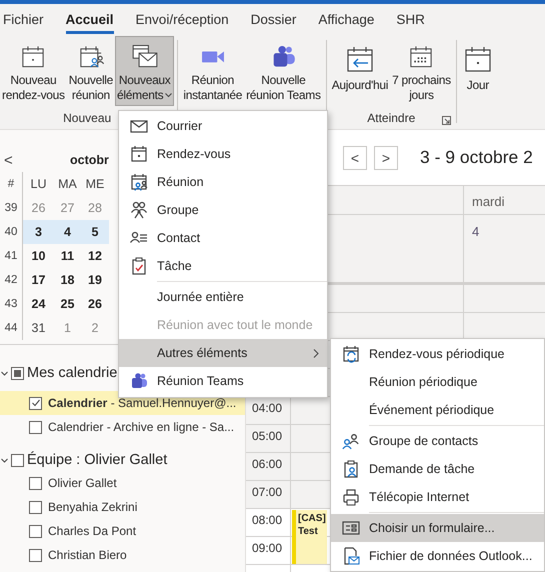 The image size is (545, 572). What do you see at coordinates (139, 182) in the screenshot?
I see `calendar-person-icon` at bounding box center [139, 182].